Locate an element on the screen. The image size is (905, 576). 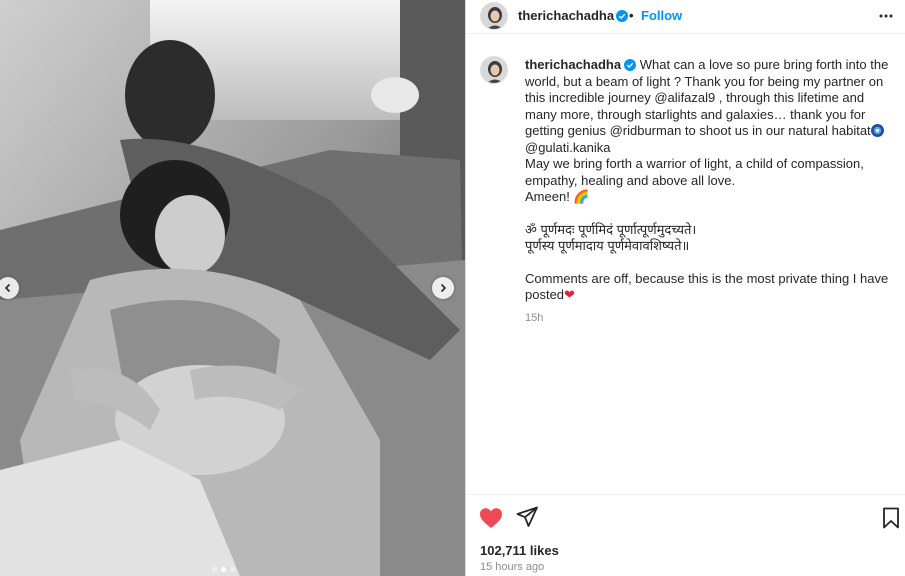
carousel-dot-active is located at coordinates (223, 569).